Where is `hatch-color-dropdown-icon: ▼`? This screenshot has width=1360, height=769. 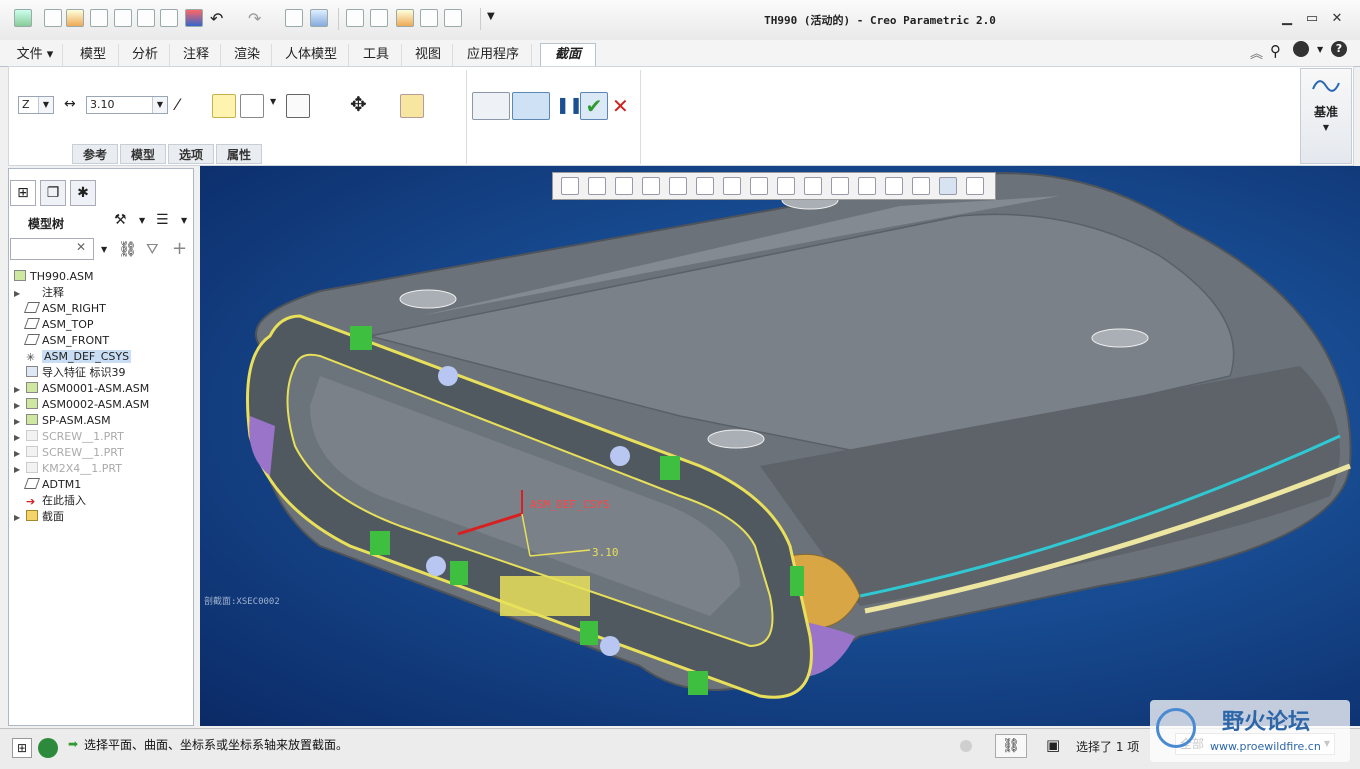
hatch-color-dropdown-icon: ▼ is located at coordinates (273, 101).